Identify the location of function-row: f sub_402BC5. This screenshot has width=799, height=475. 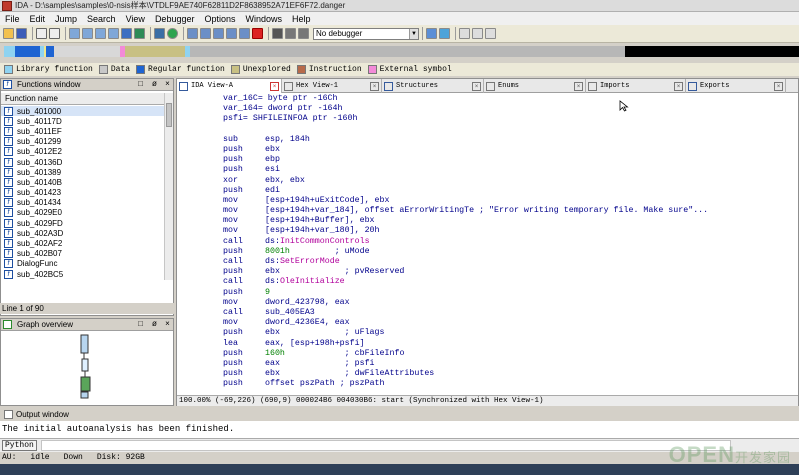
(83, 274).